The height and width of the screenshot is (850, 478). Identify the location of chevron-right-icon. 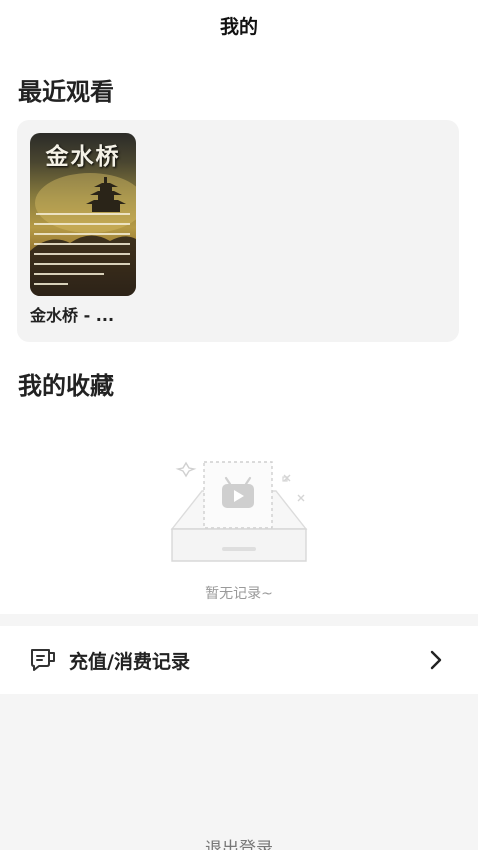
(436, 662).